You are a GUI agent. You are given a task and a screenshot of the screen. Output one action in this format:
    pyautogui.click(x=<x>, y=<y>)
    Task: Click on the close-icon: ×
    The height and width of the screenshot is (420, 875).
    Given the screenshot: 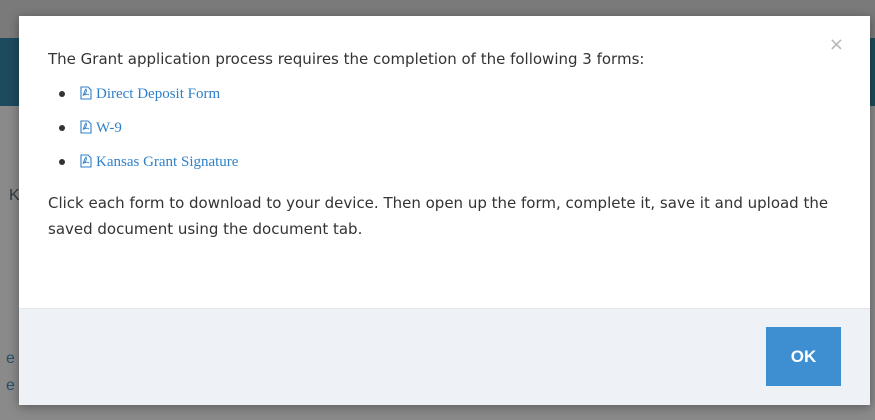 What is the action you would take?
    pyautogui.click(x=836, y=45)
    